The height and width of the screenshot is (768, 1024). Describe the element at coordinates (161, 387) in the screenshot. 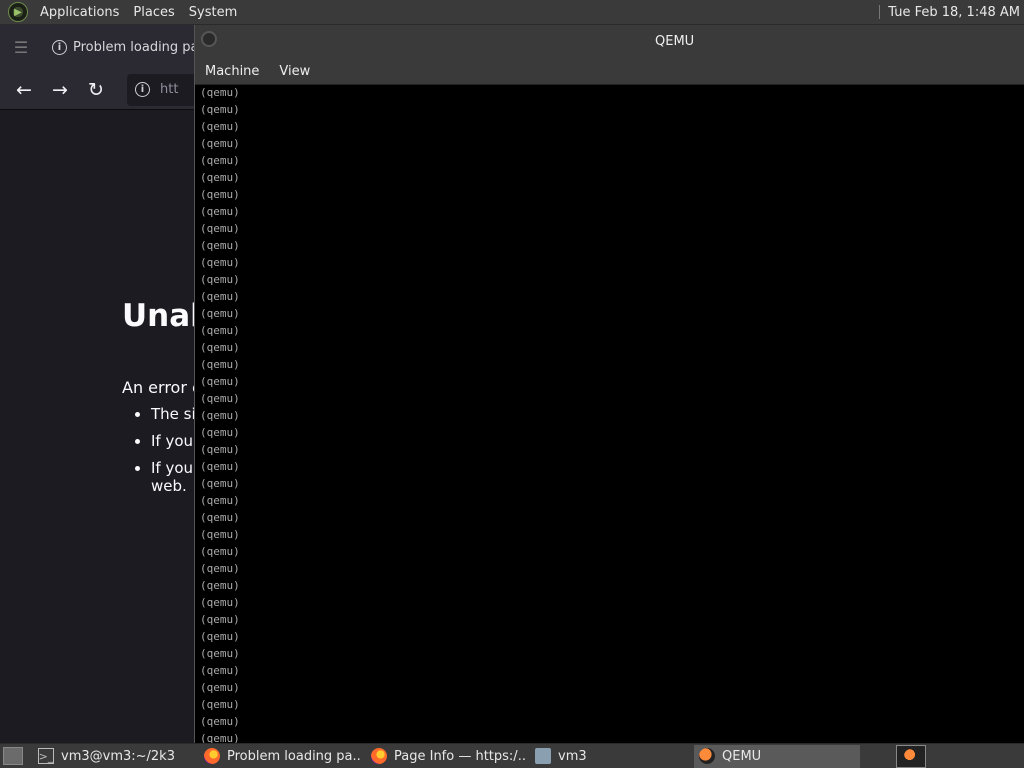

I see `error-description: An error c` at that location.